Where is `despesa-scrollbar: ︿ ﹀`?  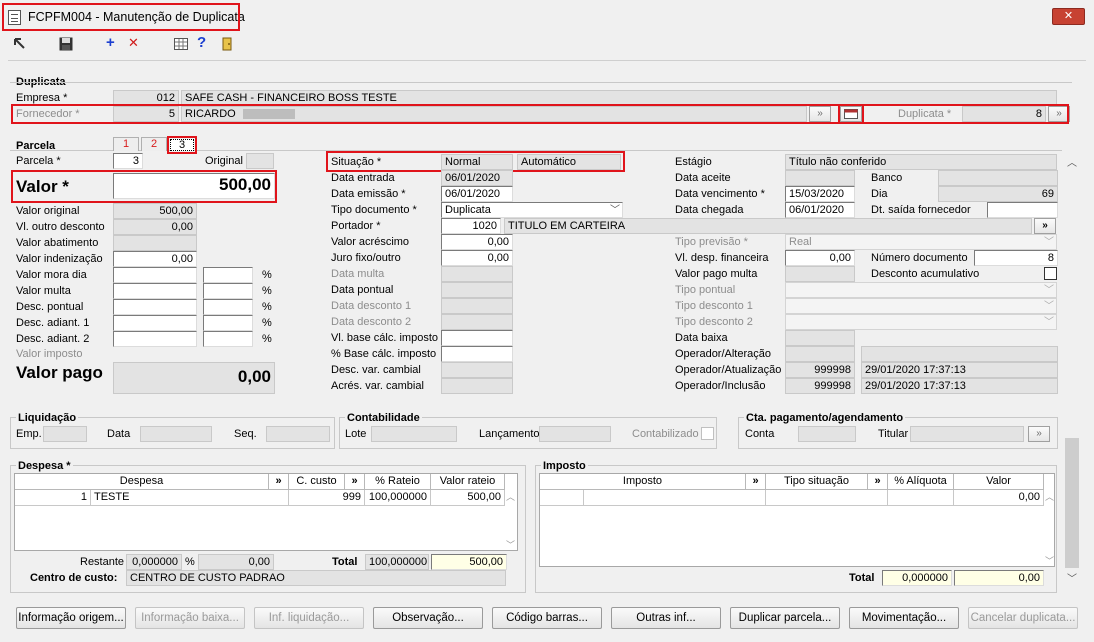
despesa-scrollbar: ︿ ﹀ is located at coordinates (511, 520).